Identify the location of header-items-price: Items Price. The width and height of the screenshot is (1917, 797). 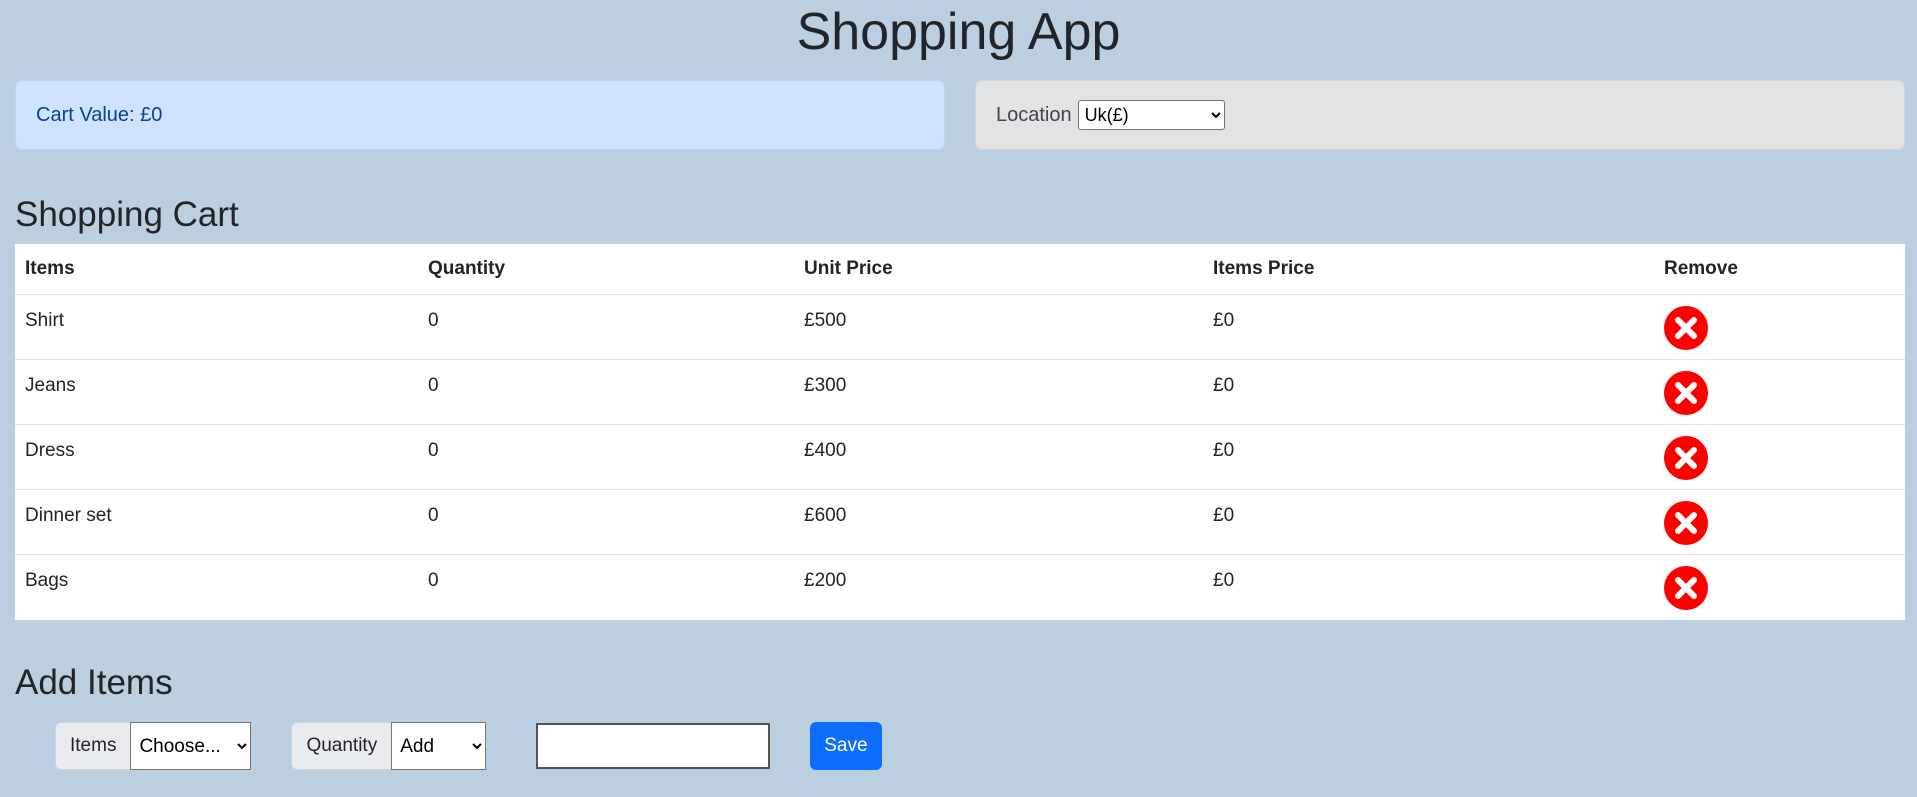
(1428, 269).